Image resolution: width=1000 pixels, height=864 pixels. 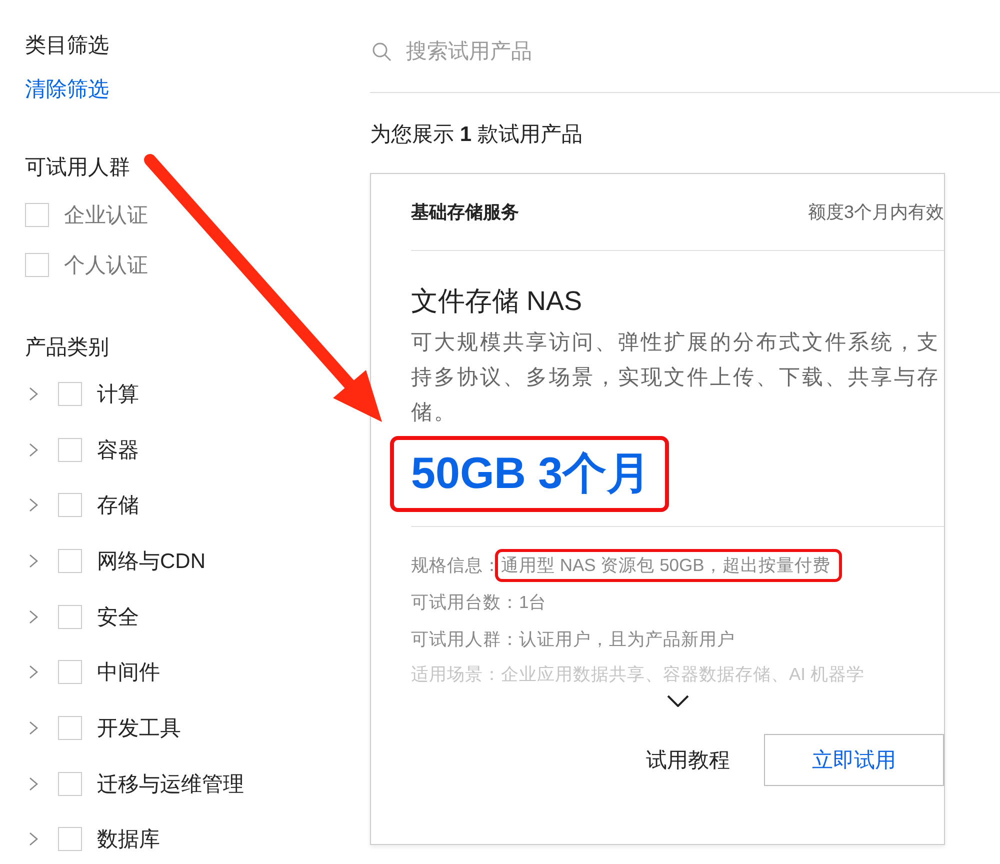 I want to click on product-title: 文件存储 NAS, so click(x=497, y=301).